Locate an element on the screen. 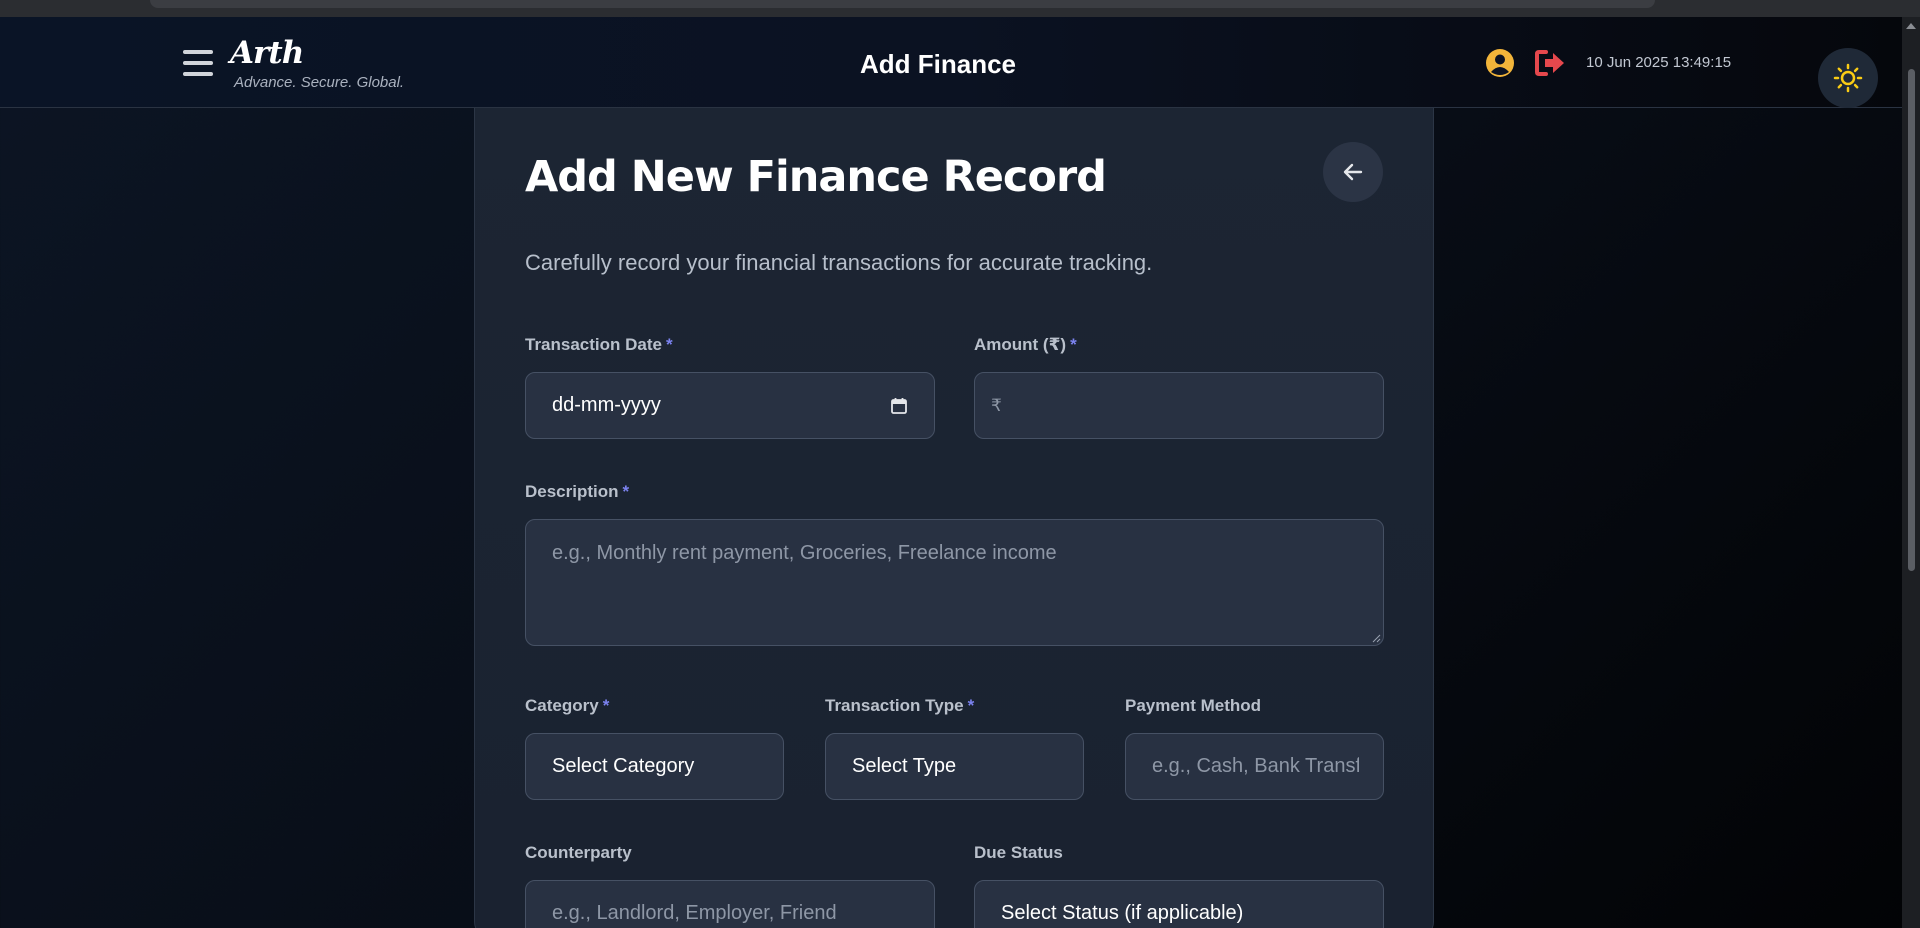 This screenshot has height=928, width=1920. transaction-date-label: Transaction Date * is located at coordinates (599, 345).